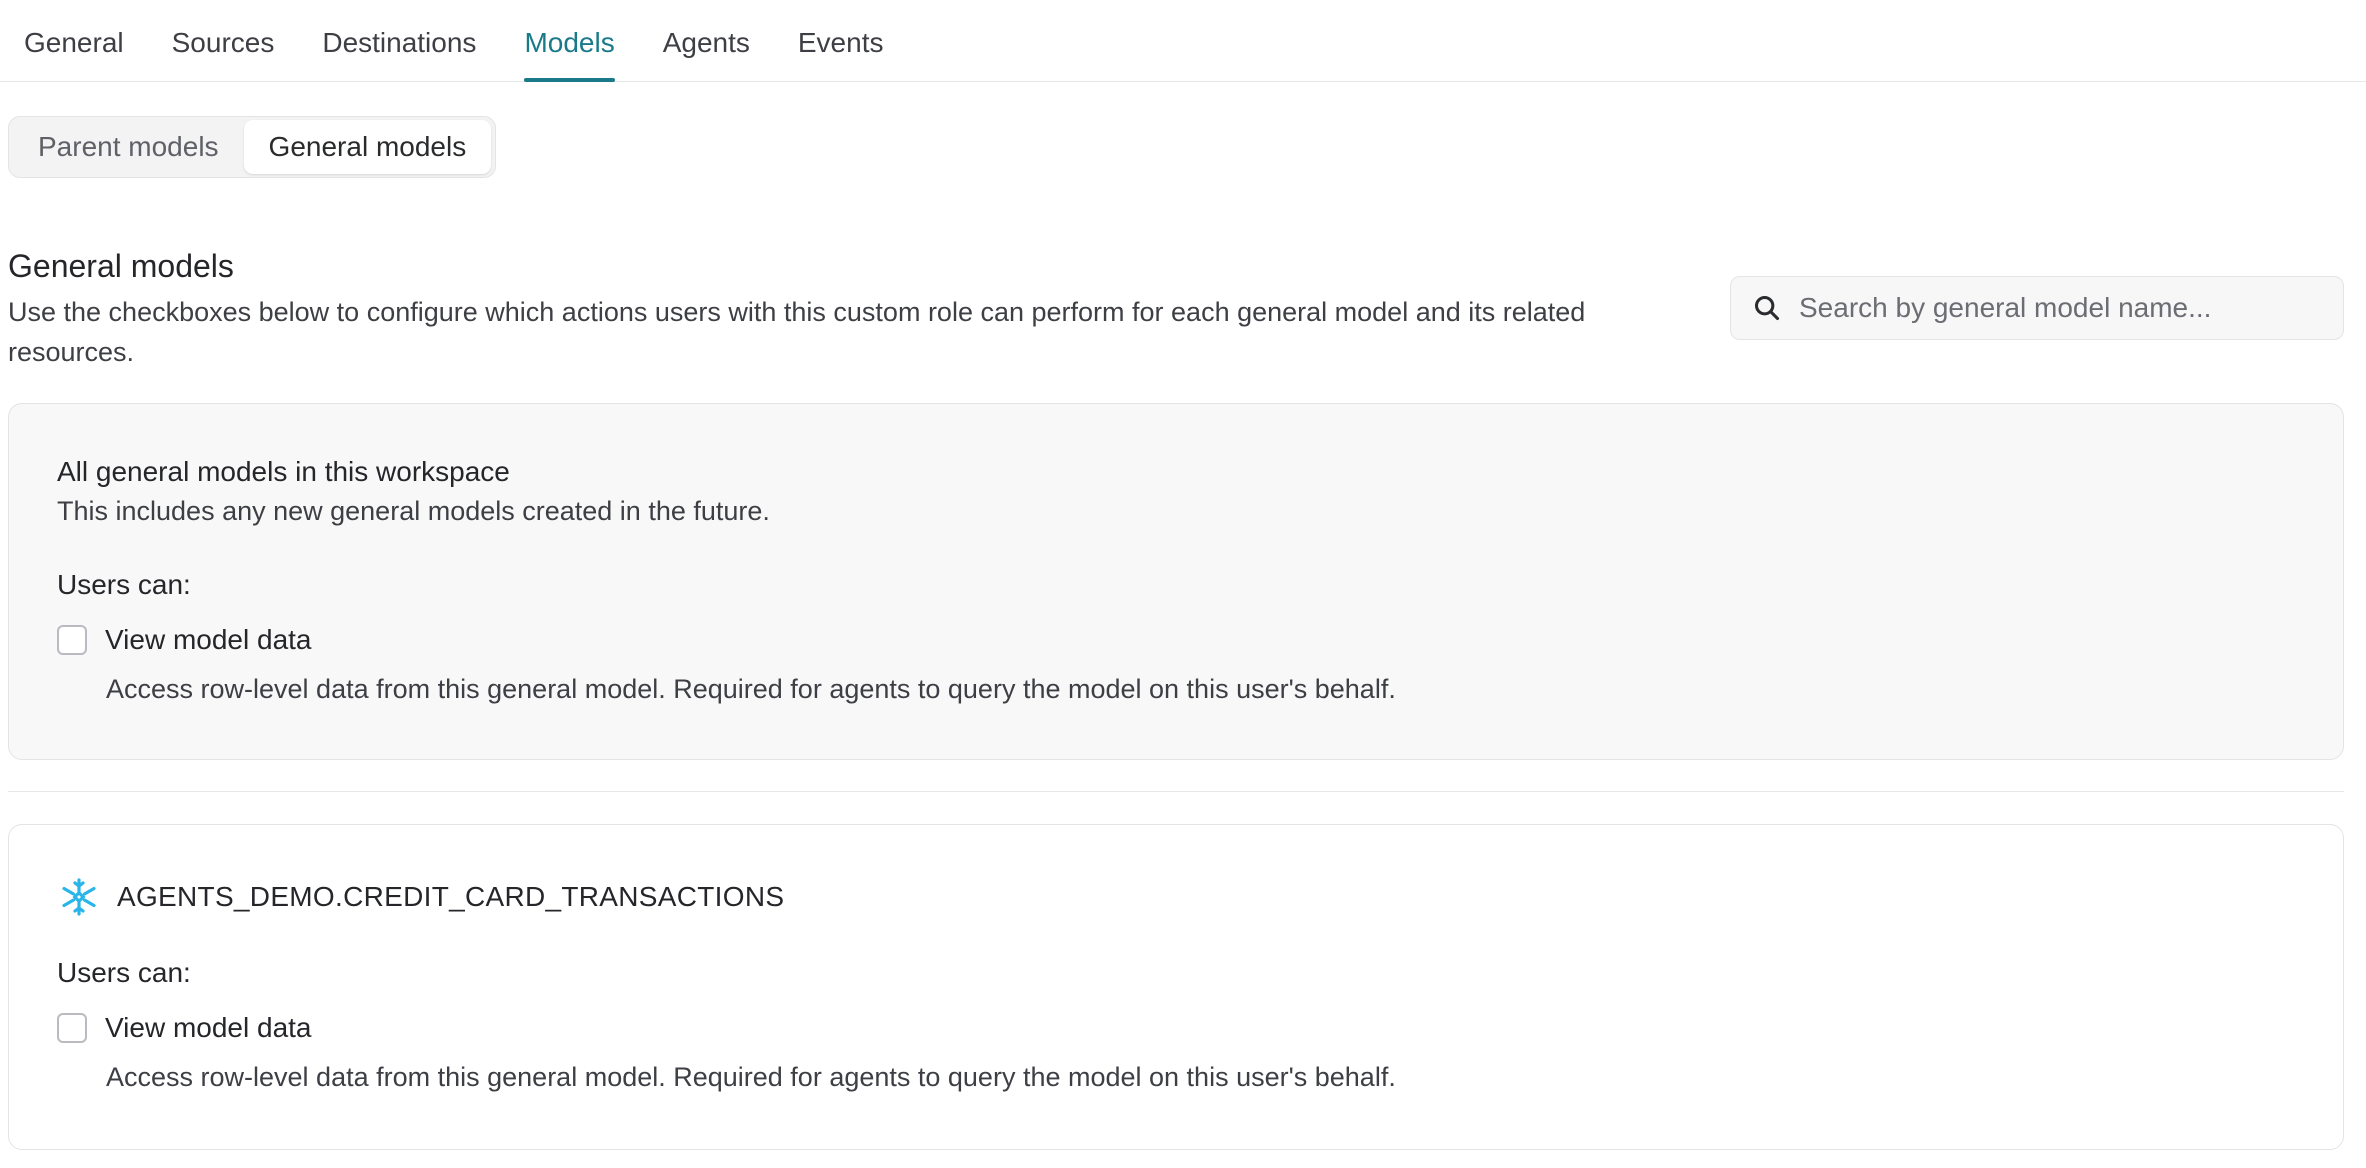 The width and height of the screenshot is (2366, 1168). I want to click on search-input, so click(2059, 308).